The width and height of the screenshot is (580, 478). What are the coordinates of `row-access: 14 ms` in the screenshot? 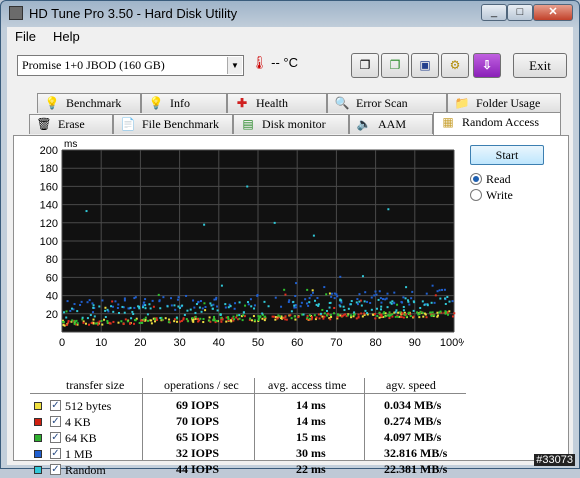 It's located at (311, 421).